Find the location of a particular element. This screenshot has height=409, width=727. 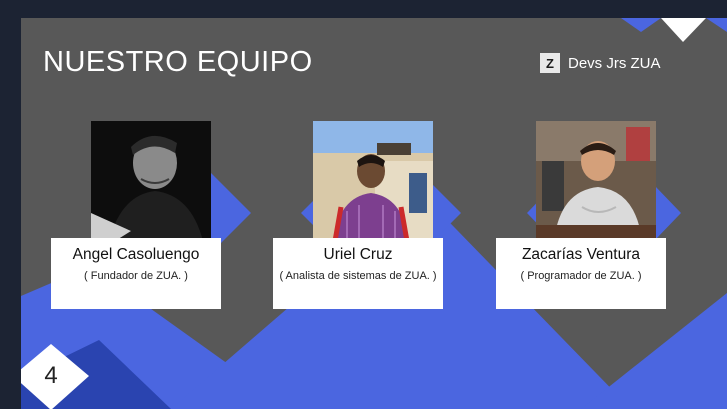

member-1-photo is located at coordinates (151, 181).